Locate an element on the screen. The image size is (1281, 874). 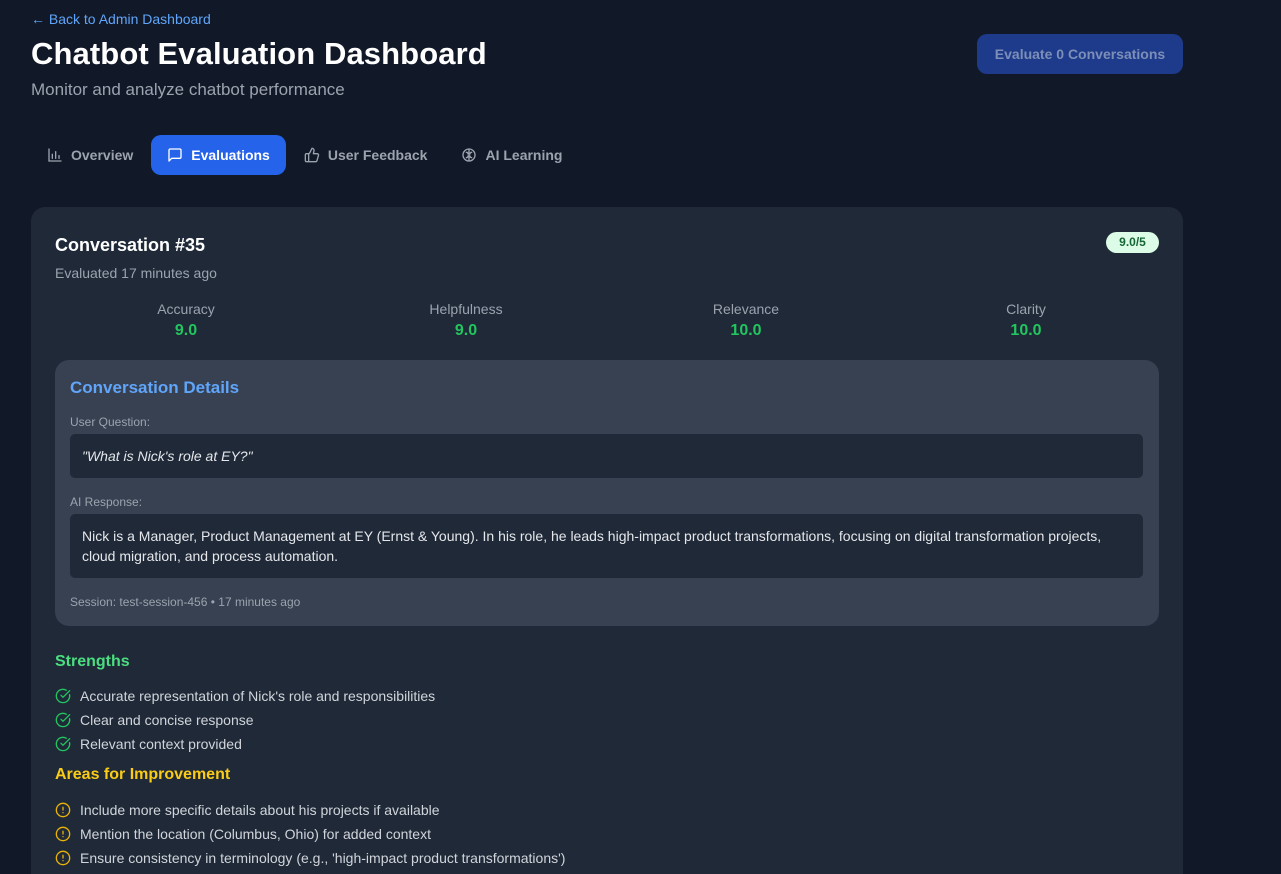
tab-label: Evaluations is located at coordinates (230, 155).